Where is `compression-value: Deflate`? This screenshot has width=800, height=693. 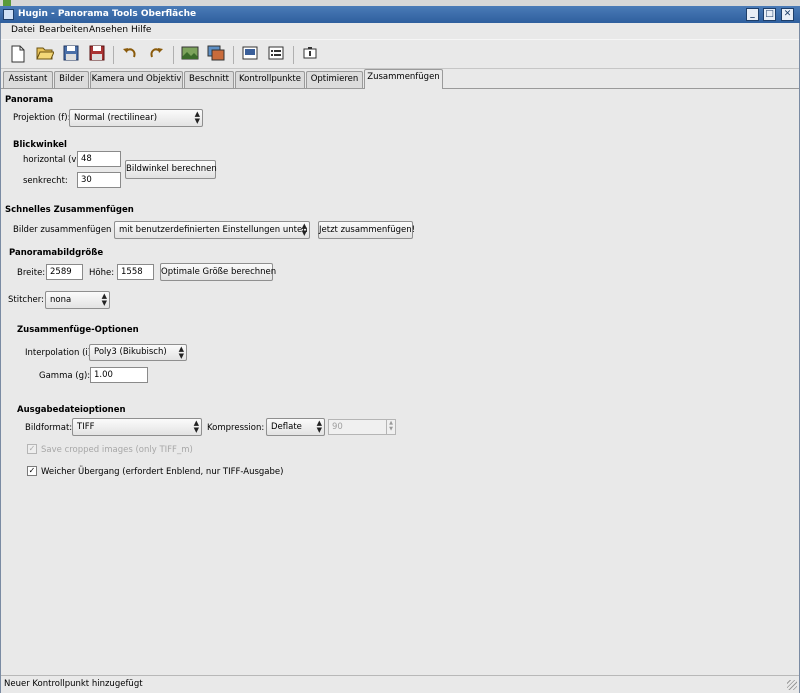 compression-value: Deflate is located at coordinates (286, 427).